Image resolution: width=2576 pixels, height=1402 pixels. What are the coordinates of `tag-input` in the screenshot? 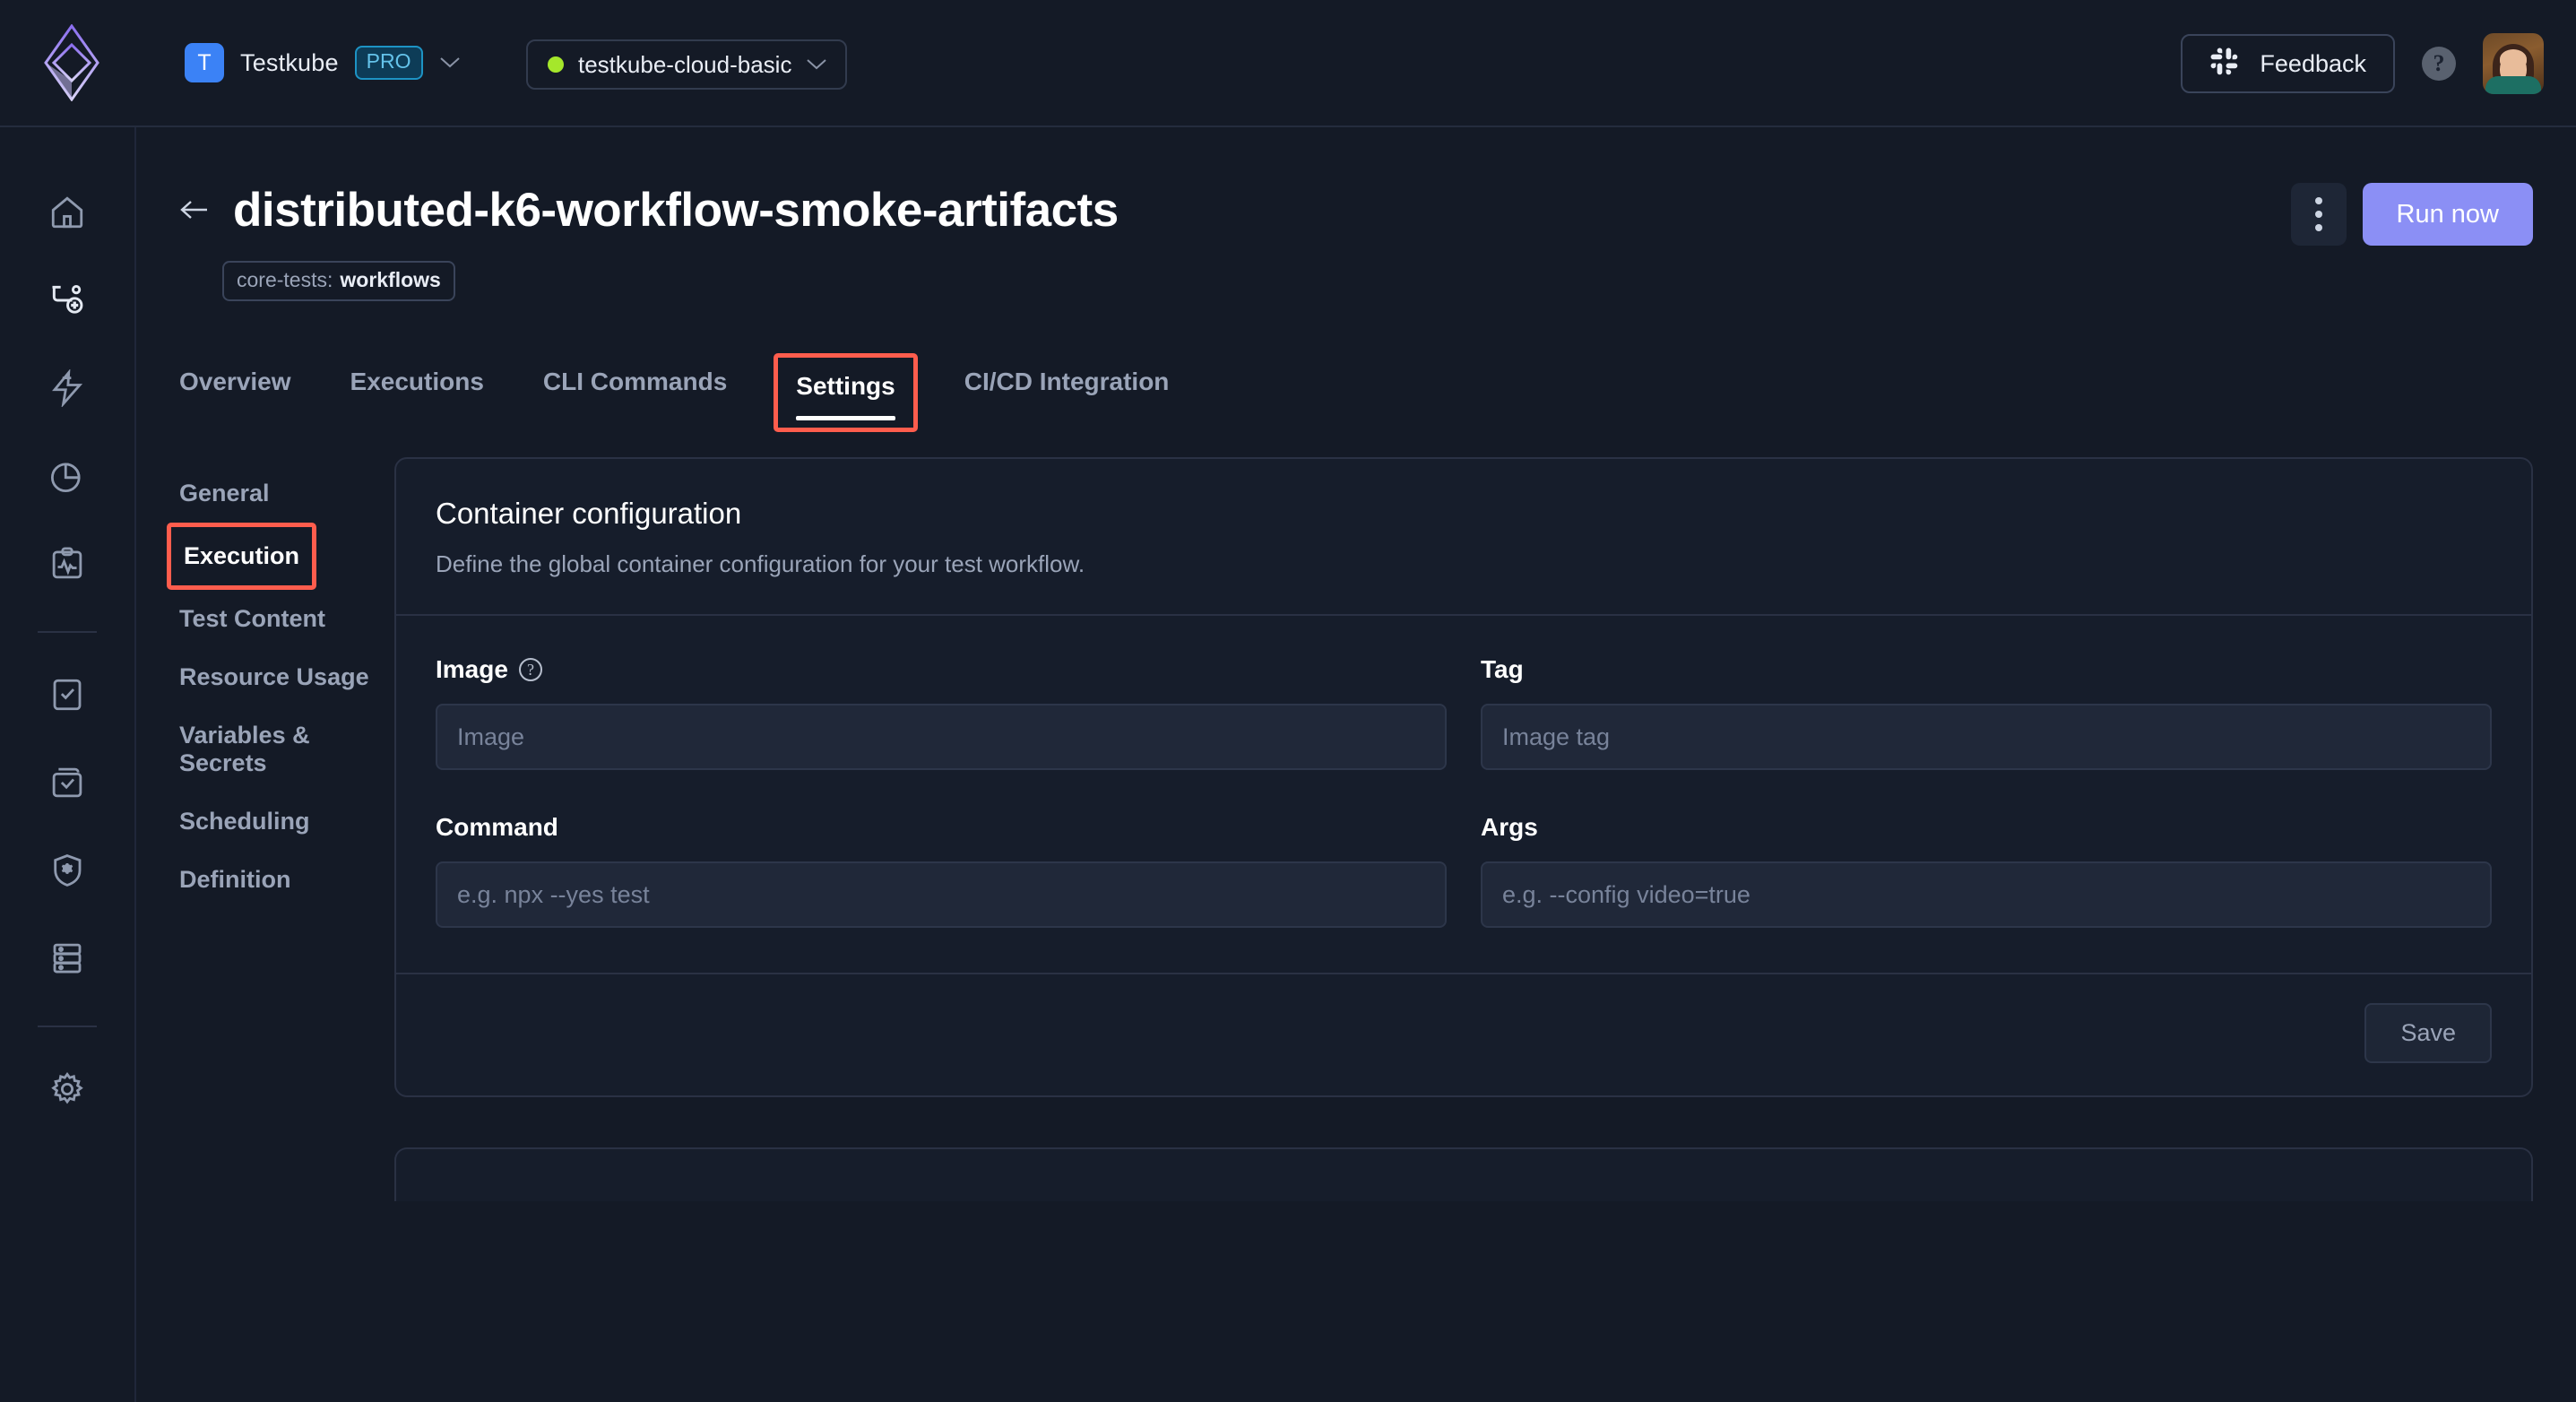 It's located at (1986, 737).